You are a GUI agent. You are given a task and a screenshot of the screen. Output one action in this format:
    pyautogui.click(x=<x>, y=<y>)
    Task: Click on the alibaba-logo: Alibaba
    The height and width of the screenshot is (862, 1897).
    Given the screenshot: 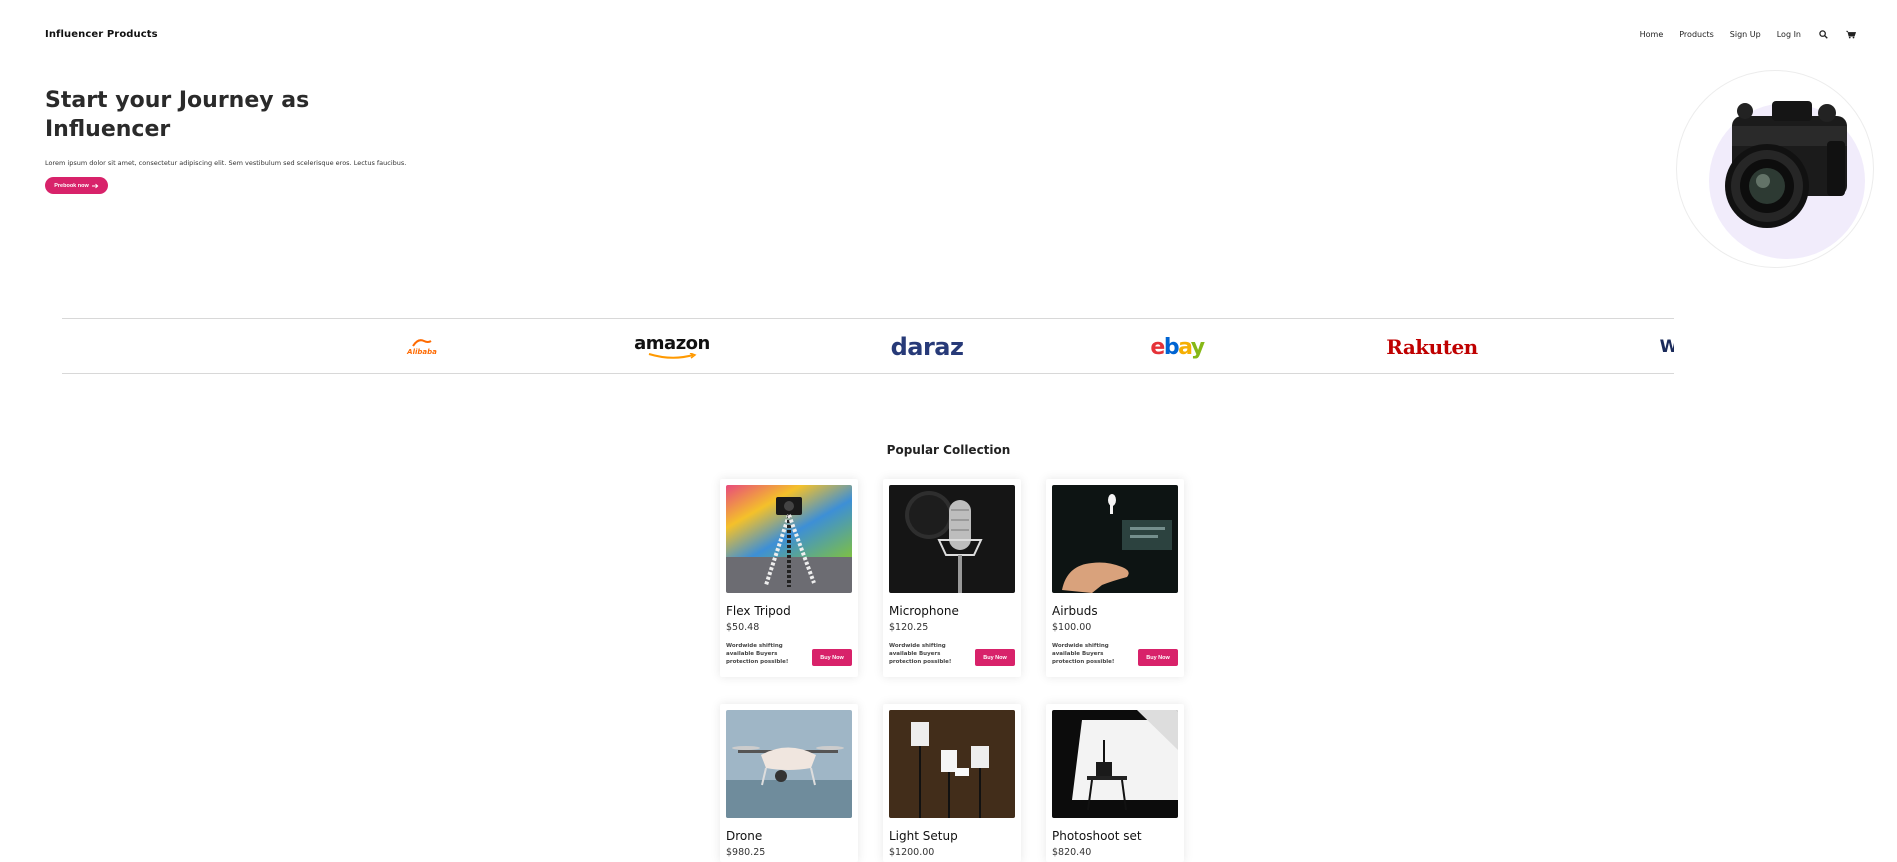 What is the action you would take?
    pyautogui.click(x=422, y=346)
    